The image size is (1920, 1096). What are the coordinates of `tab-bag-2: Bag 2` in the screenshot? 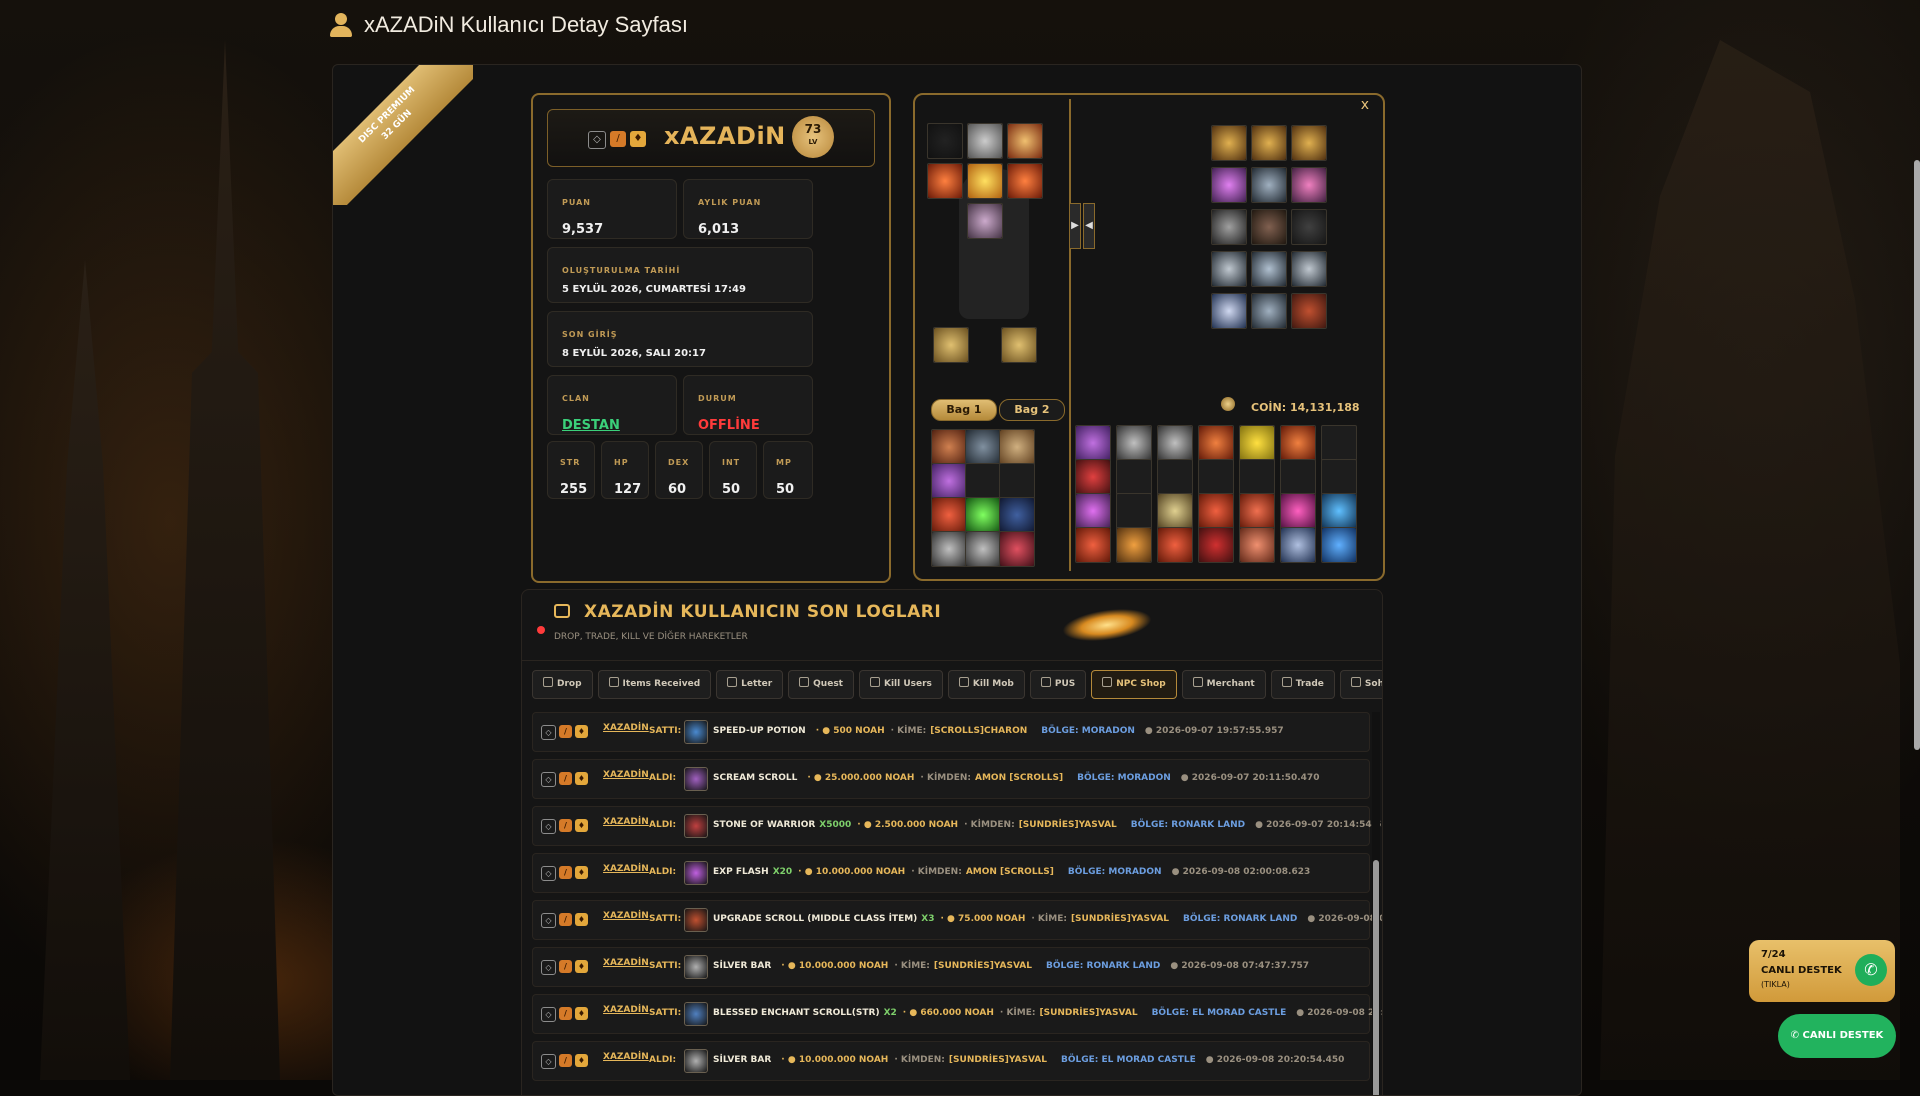 It's located at (1032, 410).